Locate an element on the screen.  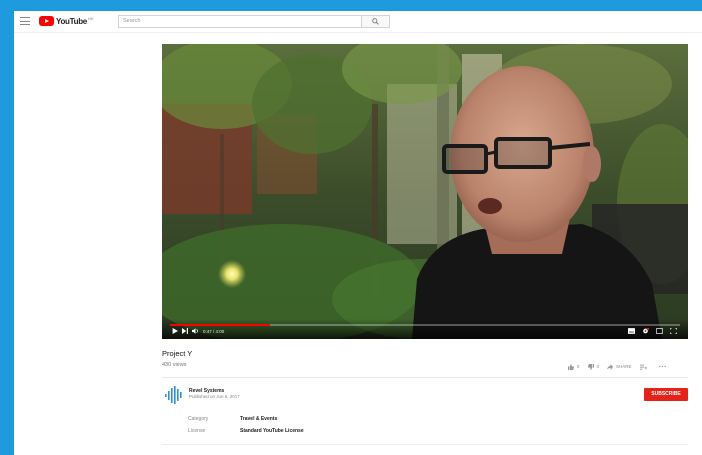
search-input: Search is located at coordinates (240, 21).